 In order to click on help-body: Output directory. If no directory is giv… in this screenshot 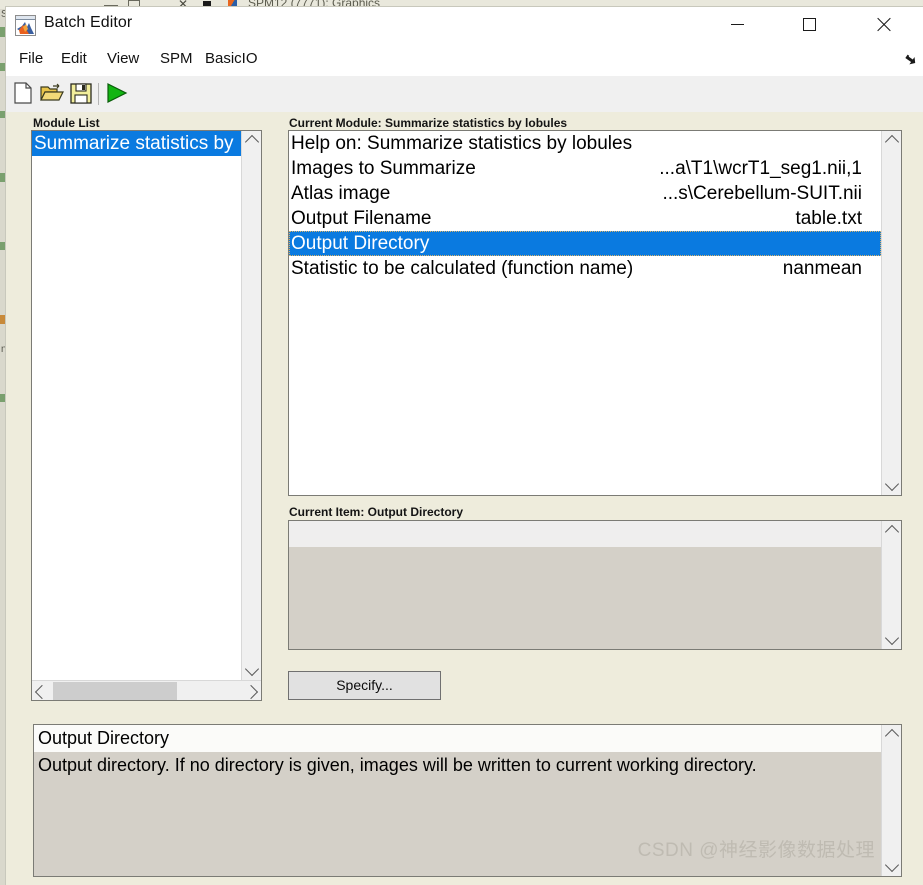, I will do `click(397, 765)`.